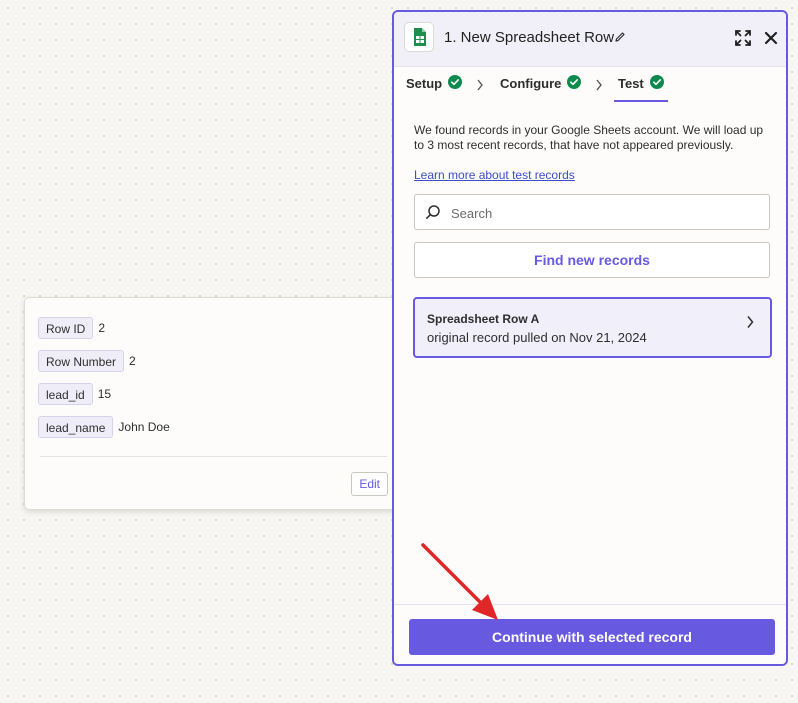 This screenshot has width=798, height=703. I want to click on tab-test: Test, so click(641, 84).